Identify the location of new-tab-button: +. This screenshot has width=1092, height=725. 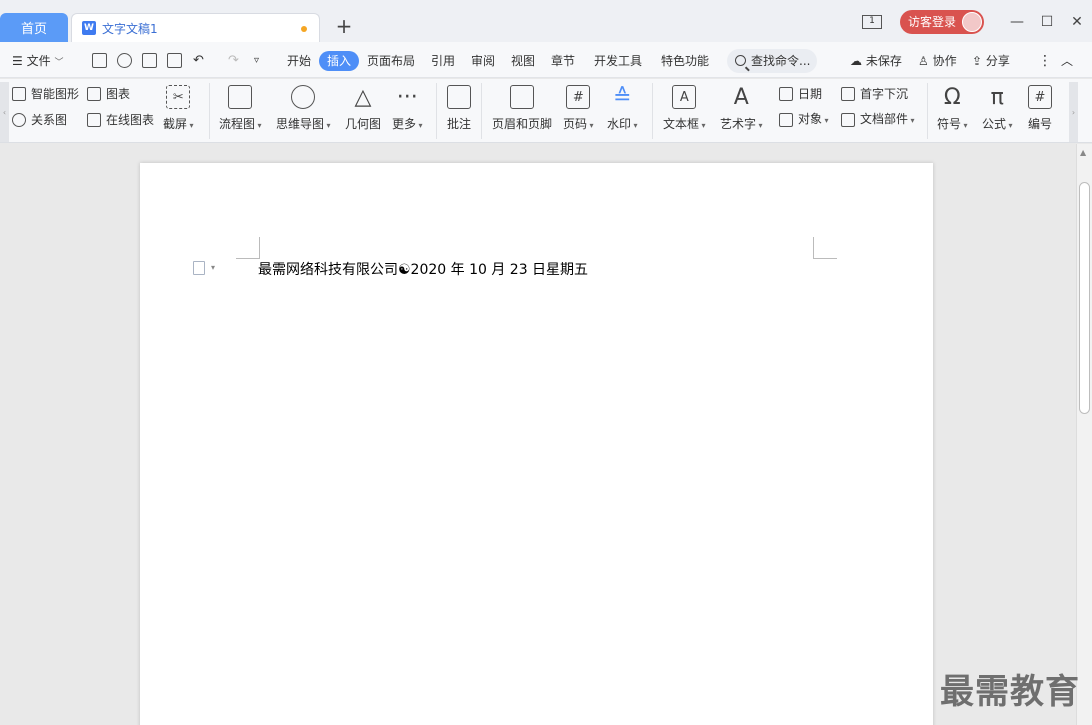
(344, 26).